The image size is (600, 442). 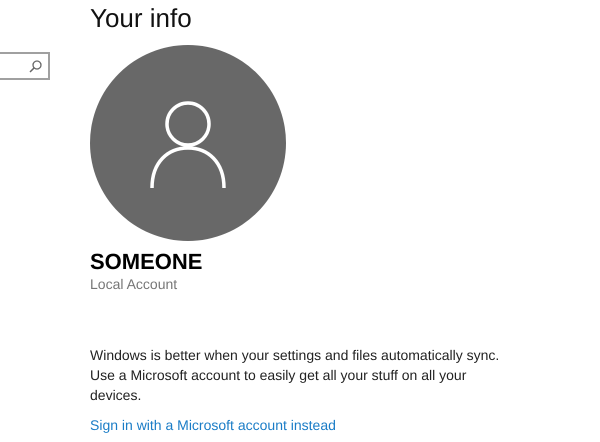 What do you see at coordinates (146, 262) in the screenshot?
I see `account-name: SOMEONE` at bounding box center [146, 262].